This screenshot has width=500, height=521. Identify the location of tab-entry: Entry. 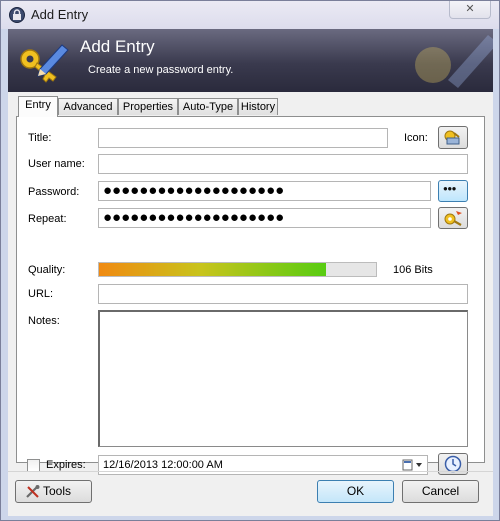
(38, 106).